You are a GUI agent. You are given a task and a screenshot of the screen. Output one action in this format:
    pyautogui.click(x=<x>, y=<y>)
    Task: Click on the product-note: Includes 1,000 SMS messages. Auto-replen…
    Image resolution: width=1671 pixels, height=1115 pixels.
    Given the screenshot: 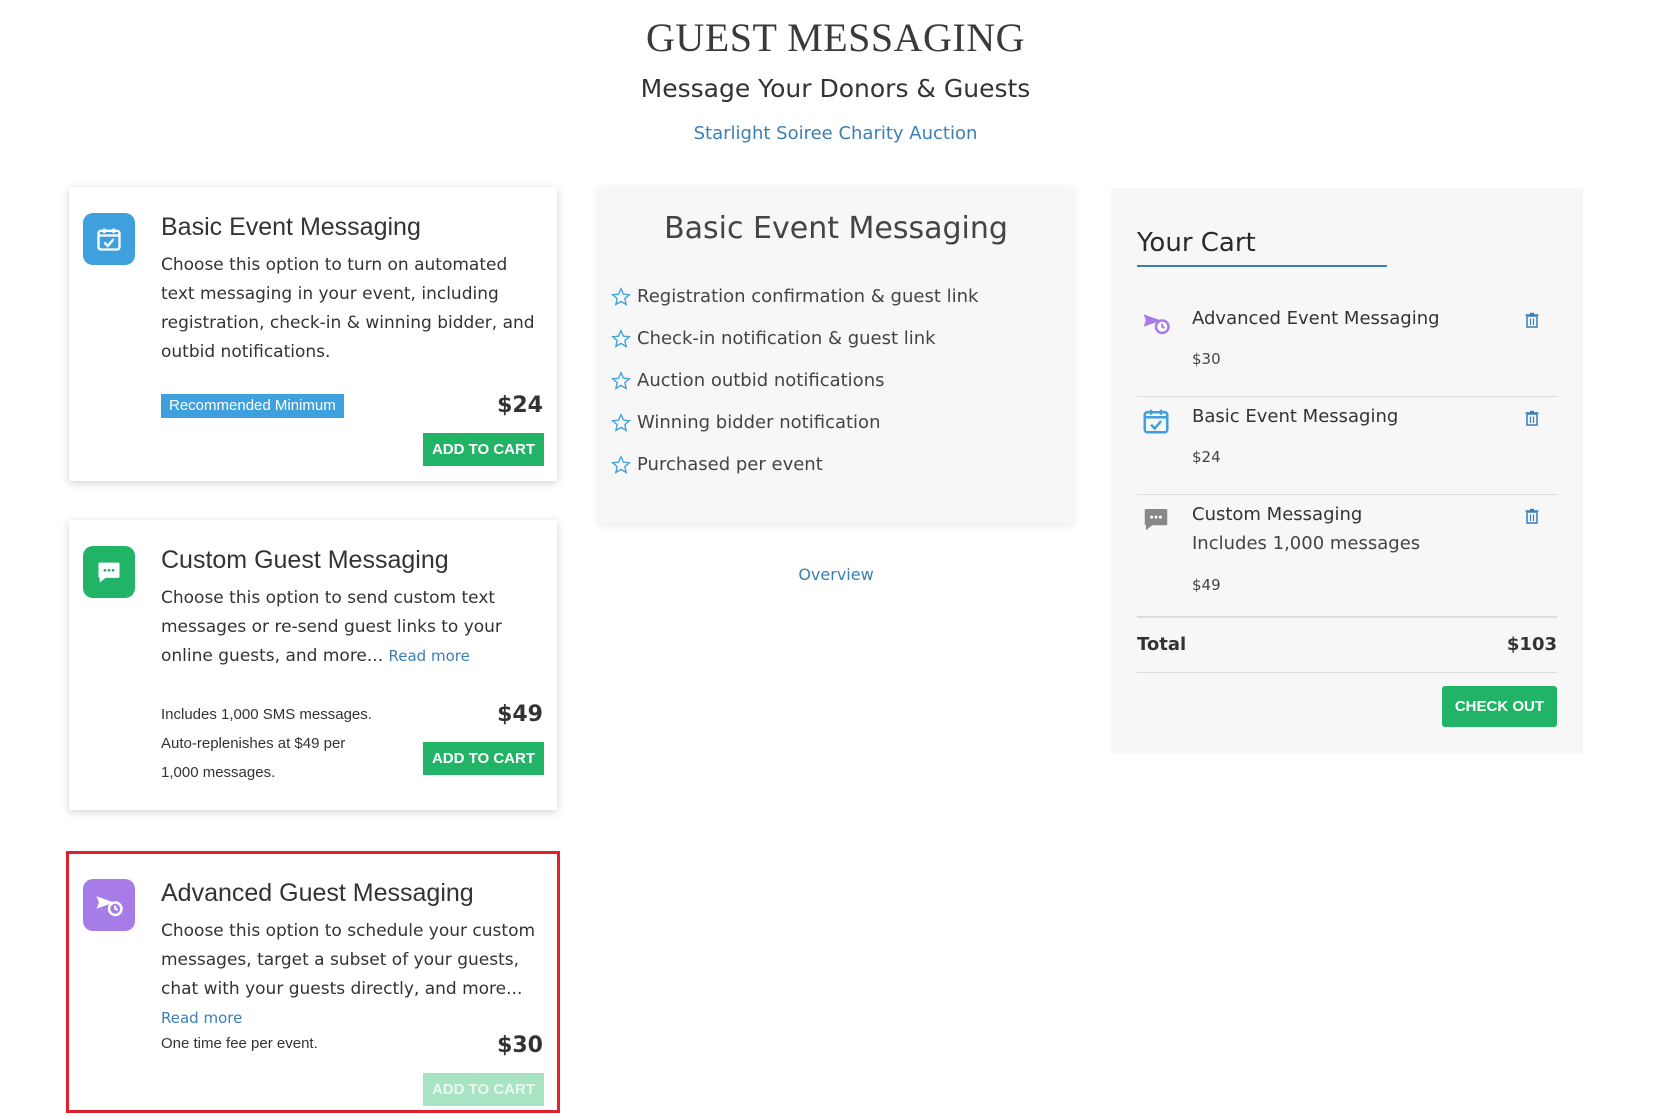 What is the action you would take?
    pyautogui.click(x=266, y=743)
    